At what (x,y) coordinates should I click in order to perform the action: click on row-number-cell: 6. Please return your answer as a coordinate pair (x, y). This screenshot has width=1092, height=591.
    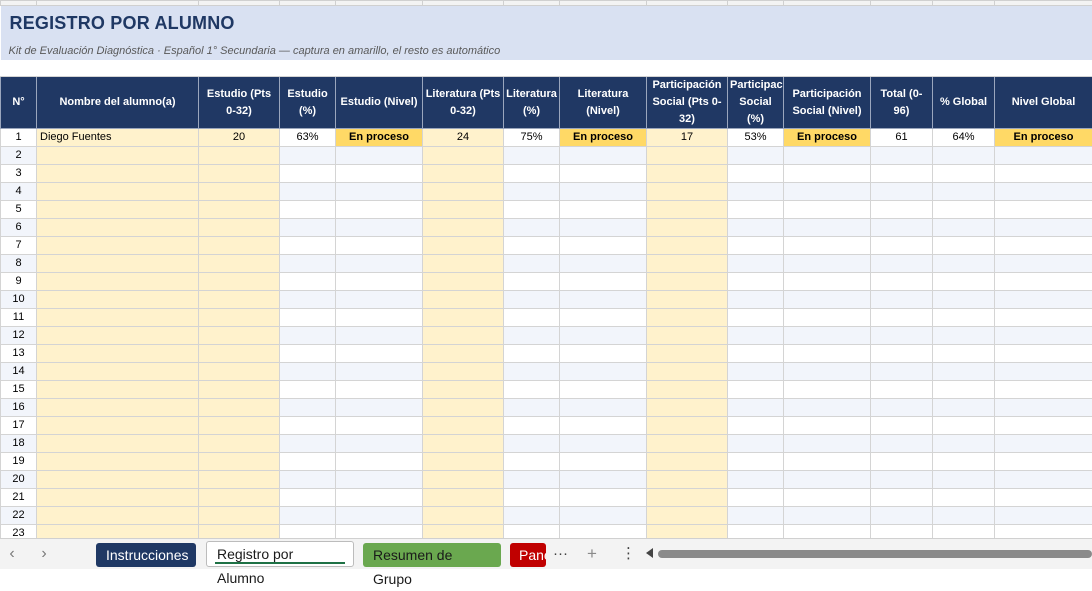
    Looking at the image, I should click on (19, 228).